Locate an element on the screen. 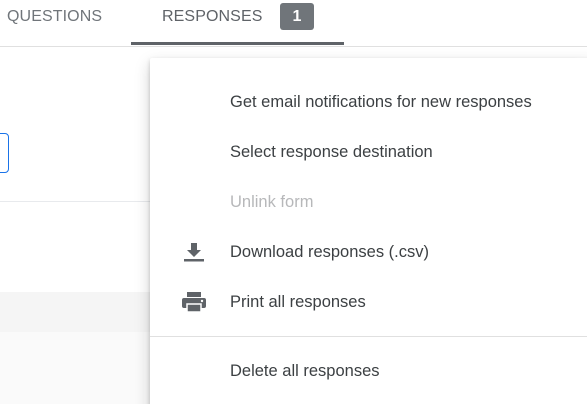 This screenshot has width=587, height=404. background-divider is located at coordinates (75, 201).